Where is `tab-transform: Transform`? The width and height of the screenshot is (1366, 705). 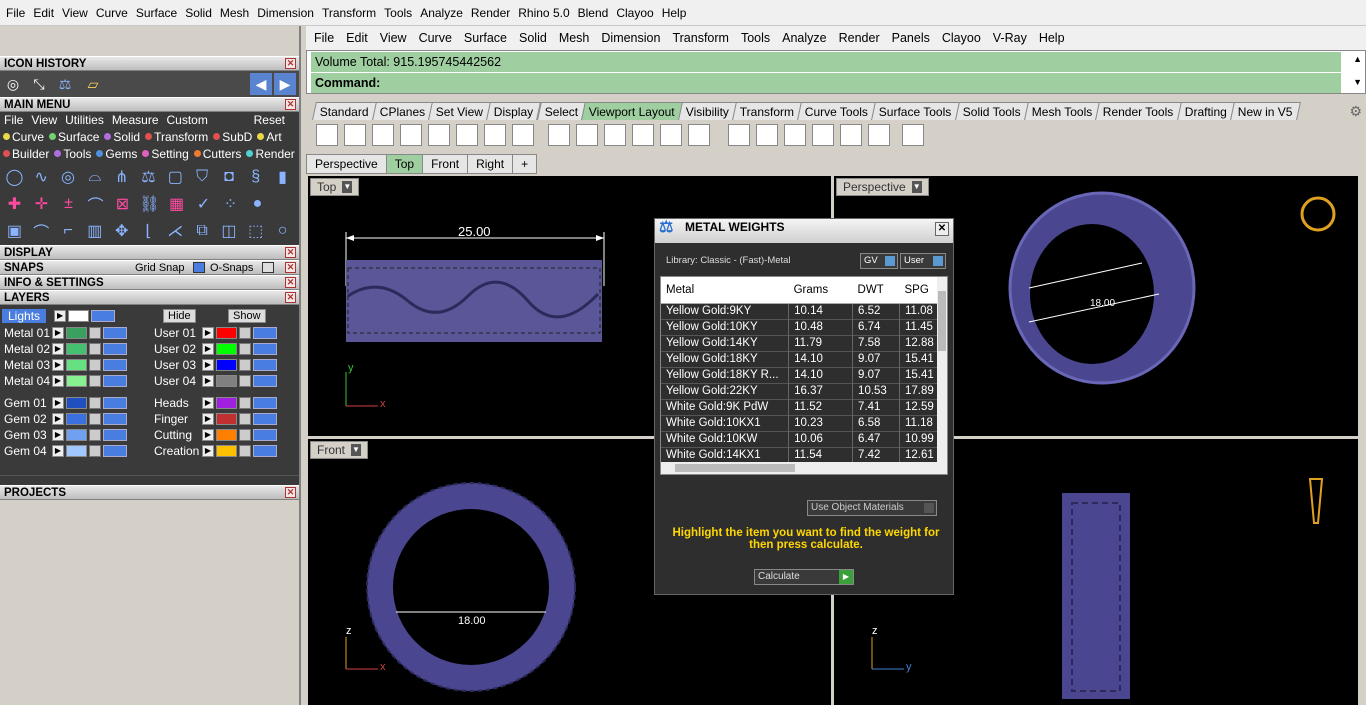
tab-transform: Transform is located at coordinates (767, 111).